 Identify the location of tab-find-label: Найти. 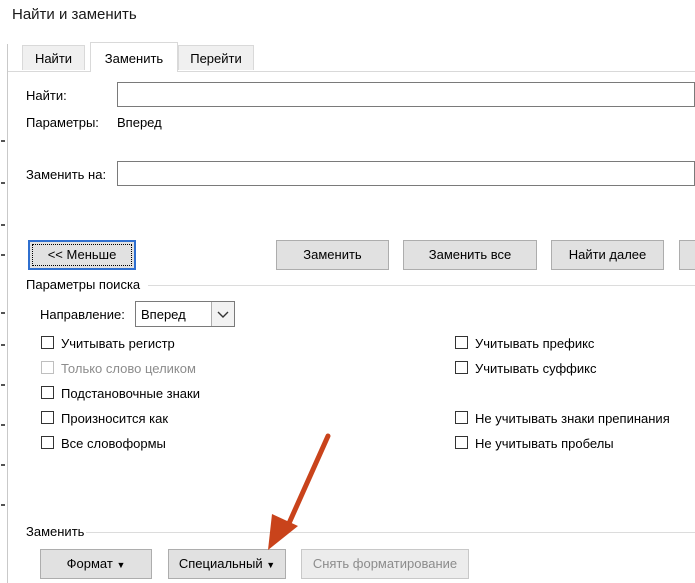
(53, 58).